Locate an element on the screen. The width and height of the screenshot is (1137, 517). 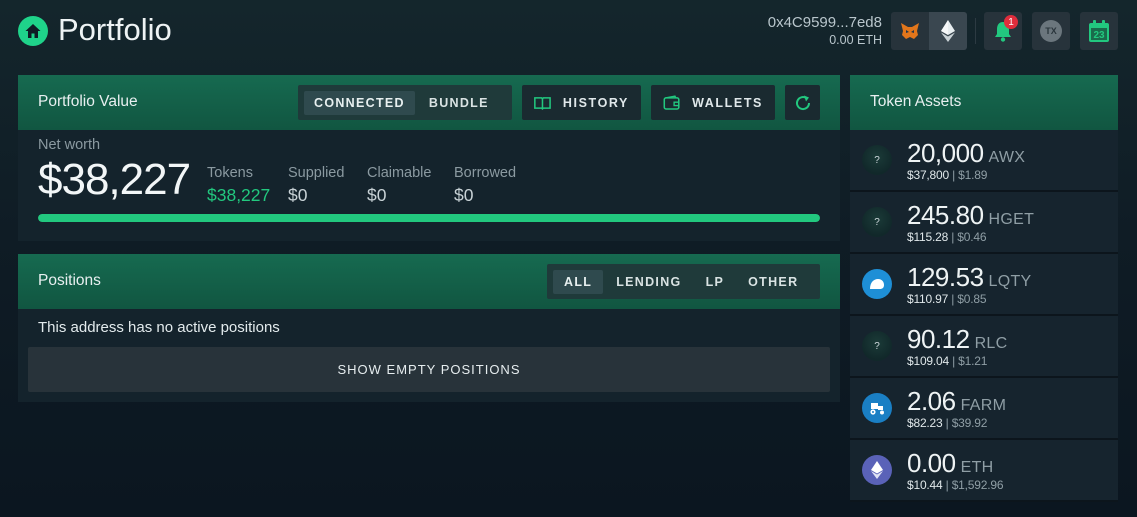
stat-value: $38,227 is located at coordinates (239, 195).